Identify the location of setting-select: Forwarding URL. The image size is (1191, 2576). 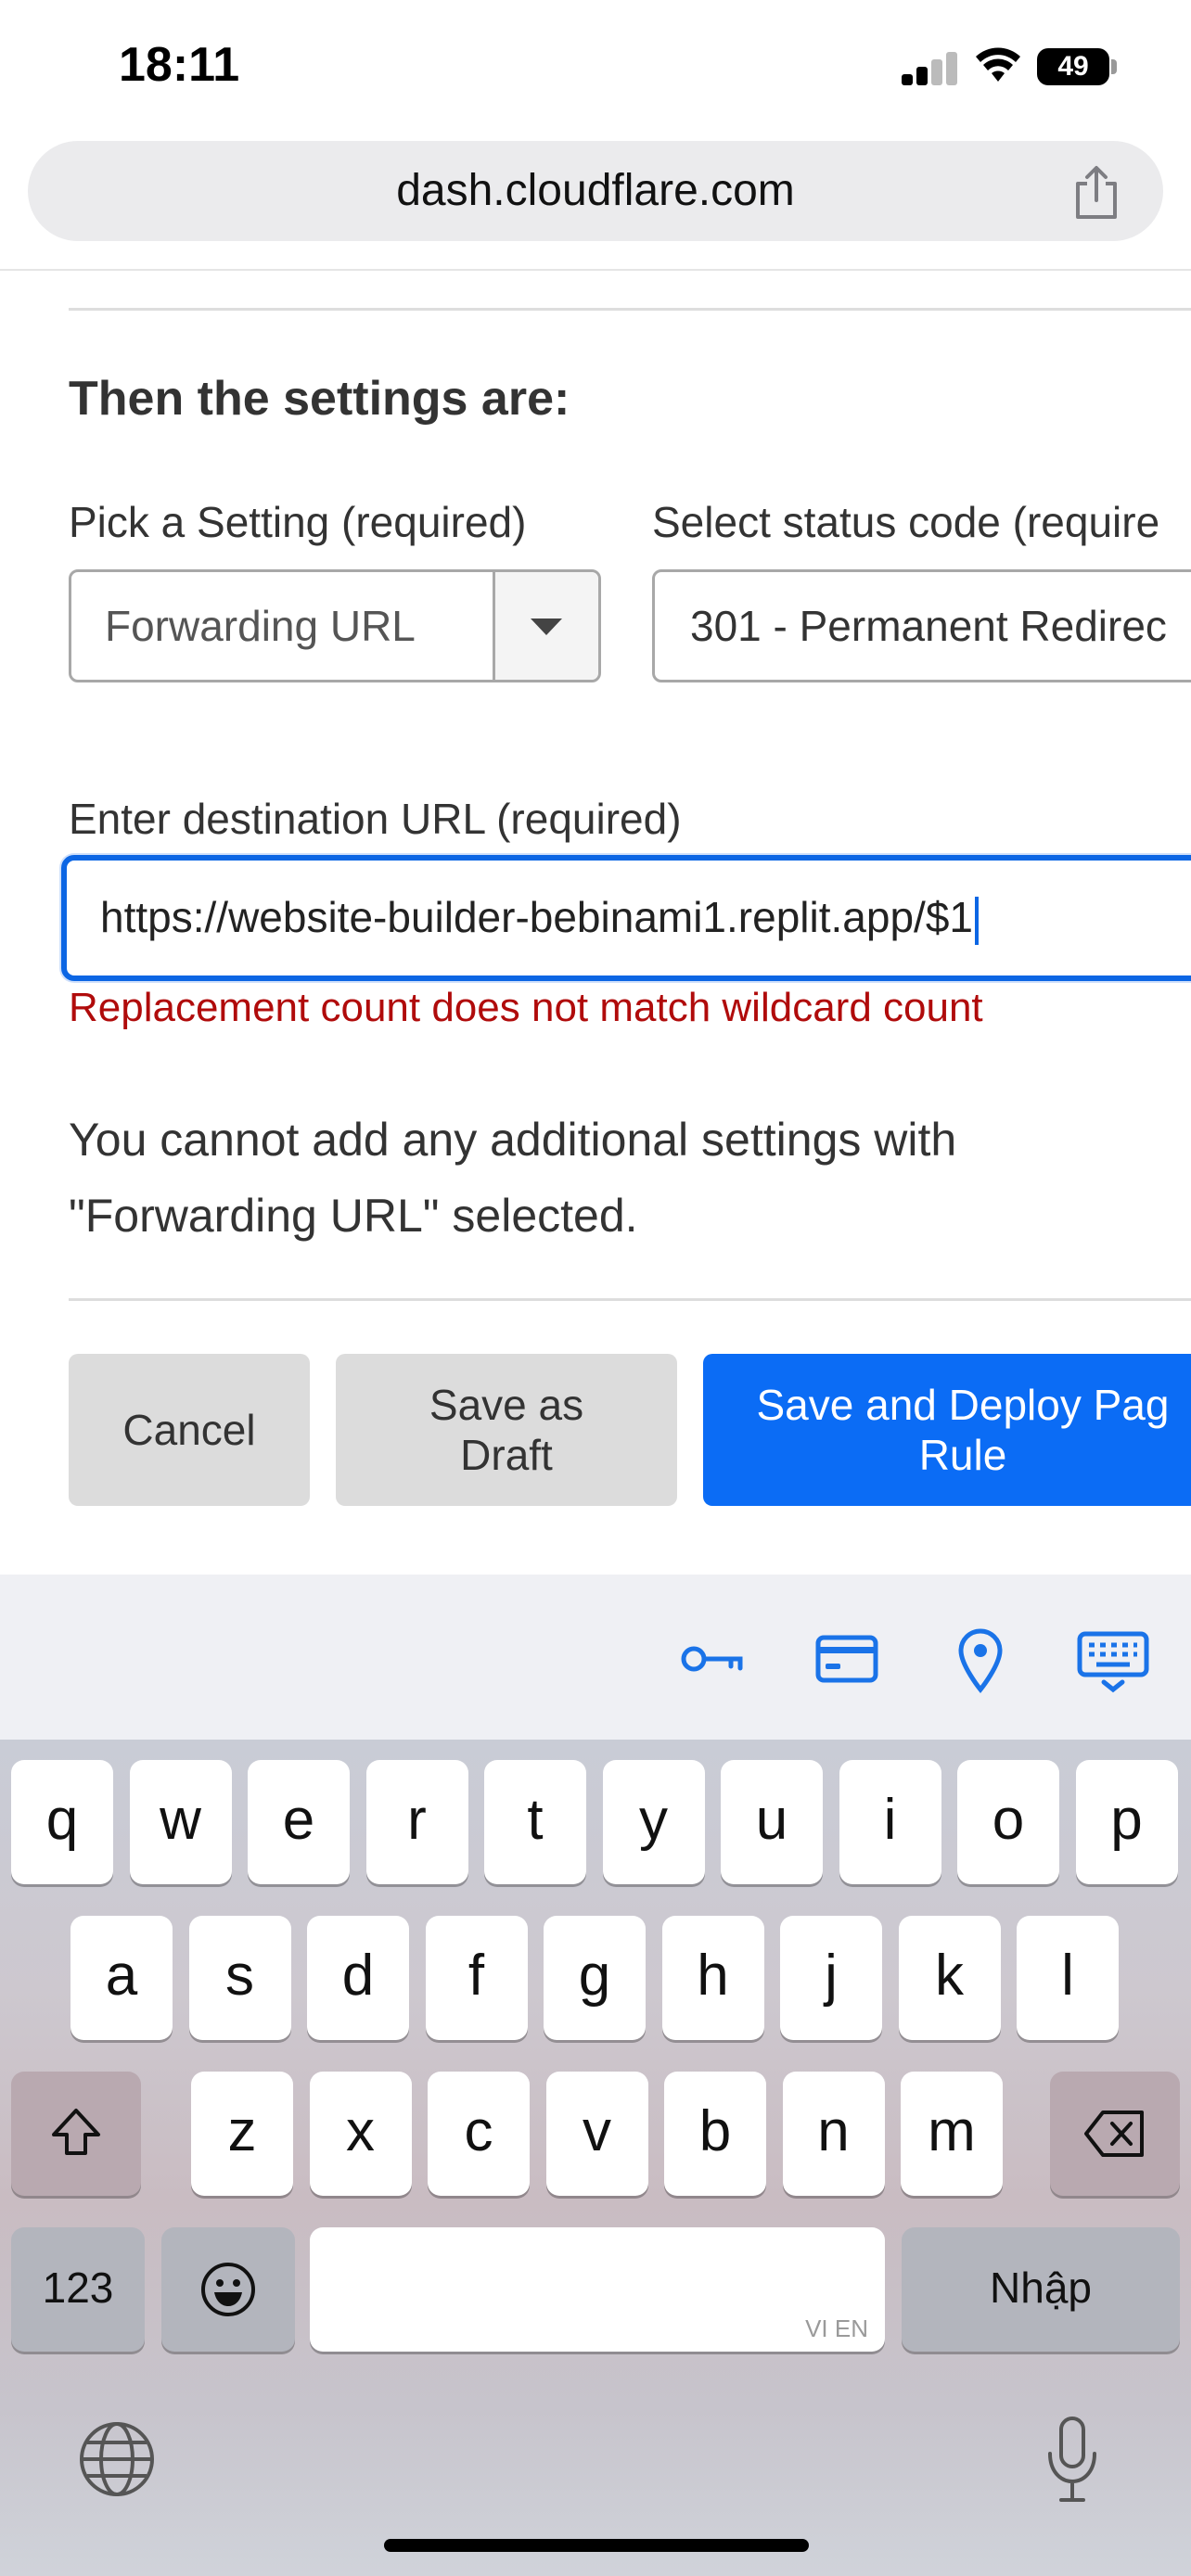
(335, 625).